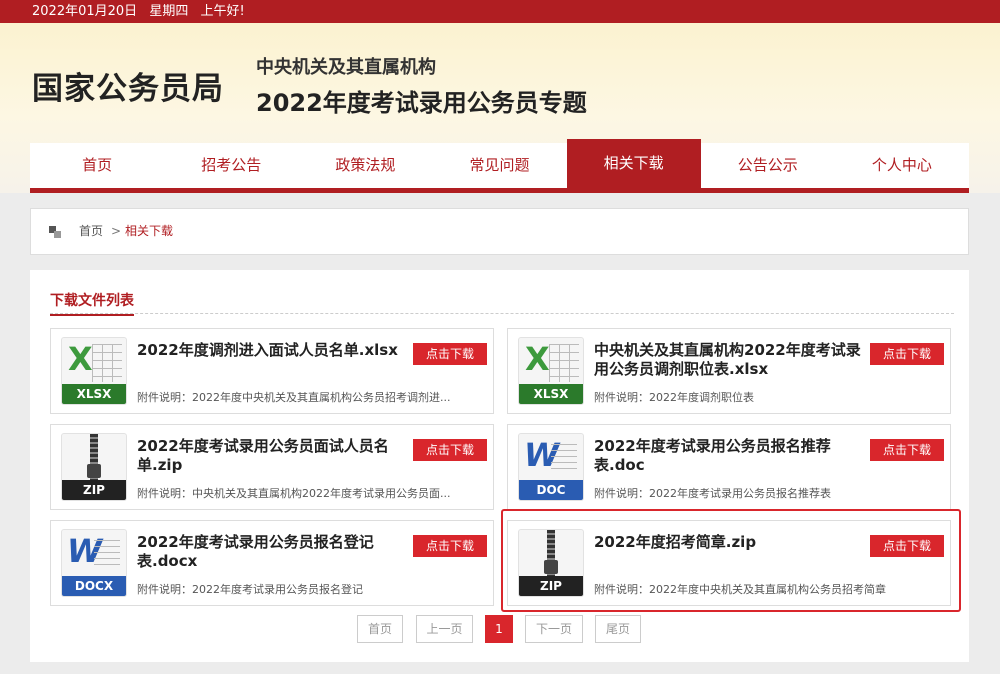 The width and height of the screenshot is (1000, 674). What do you see at coordinates (421, 103) in the screenshot?
I see `site-title: 2022年度考试录用公务员专题` at bounding box center [421, 103].